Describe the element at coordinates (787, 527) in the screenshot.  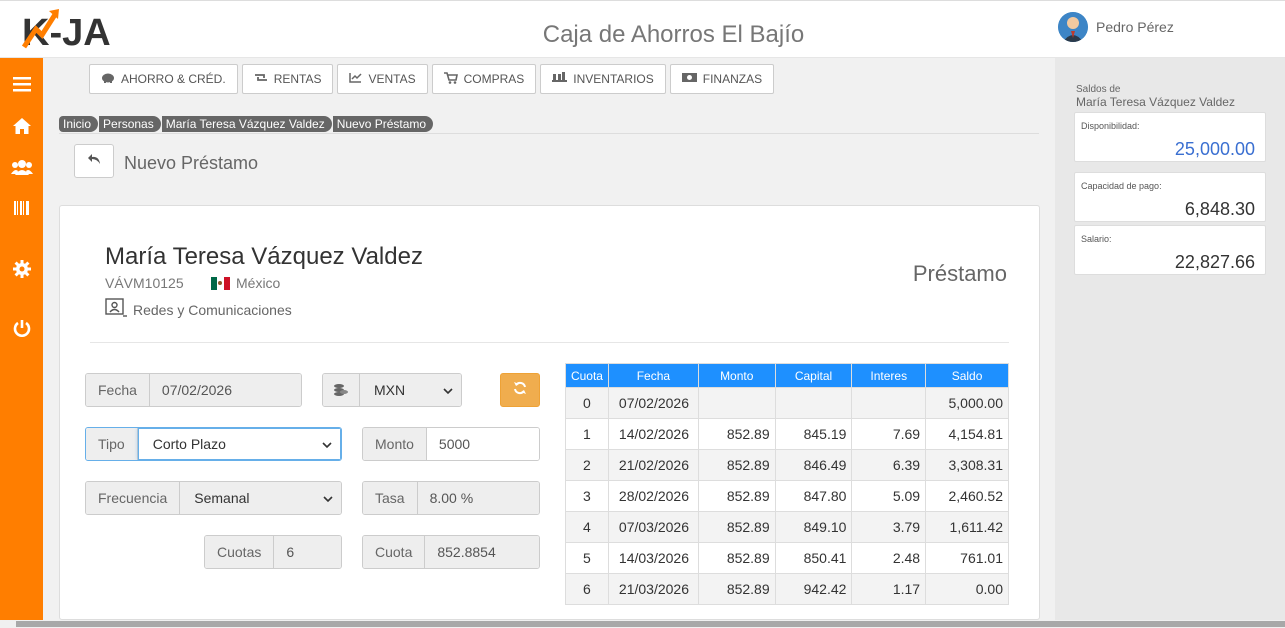
I see `table-row: 4 07/03/2026 852.89 849.10 3.79 1,611.42` at that location.